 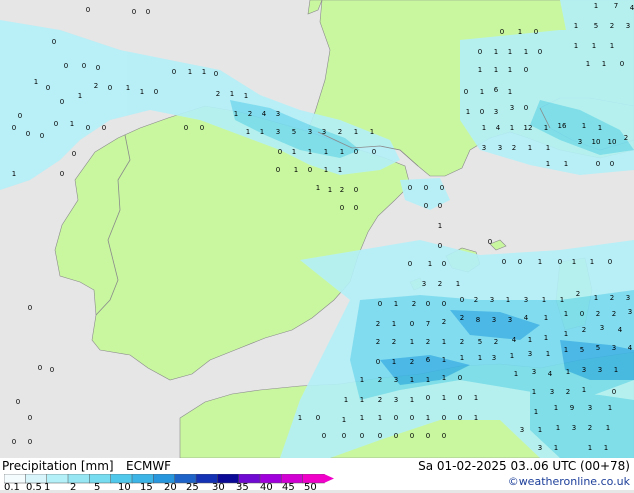 What do you see at coordinates (528, 128) in the screenshot?
I see `precip-value: 12` at bounding box center [528, 128].